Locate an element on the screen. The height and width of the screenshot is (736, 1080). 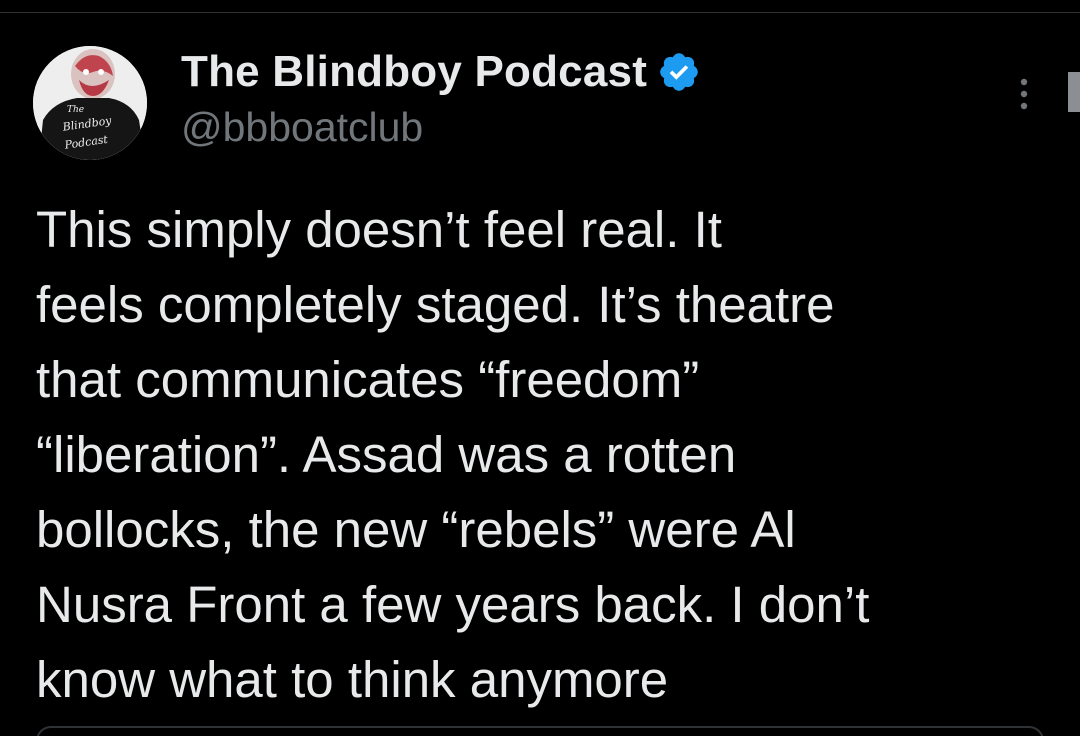
tweet-text-line: “liberation”. Assad was a rotten is located at coordinates (386, 454).